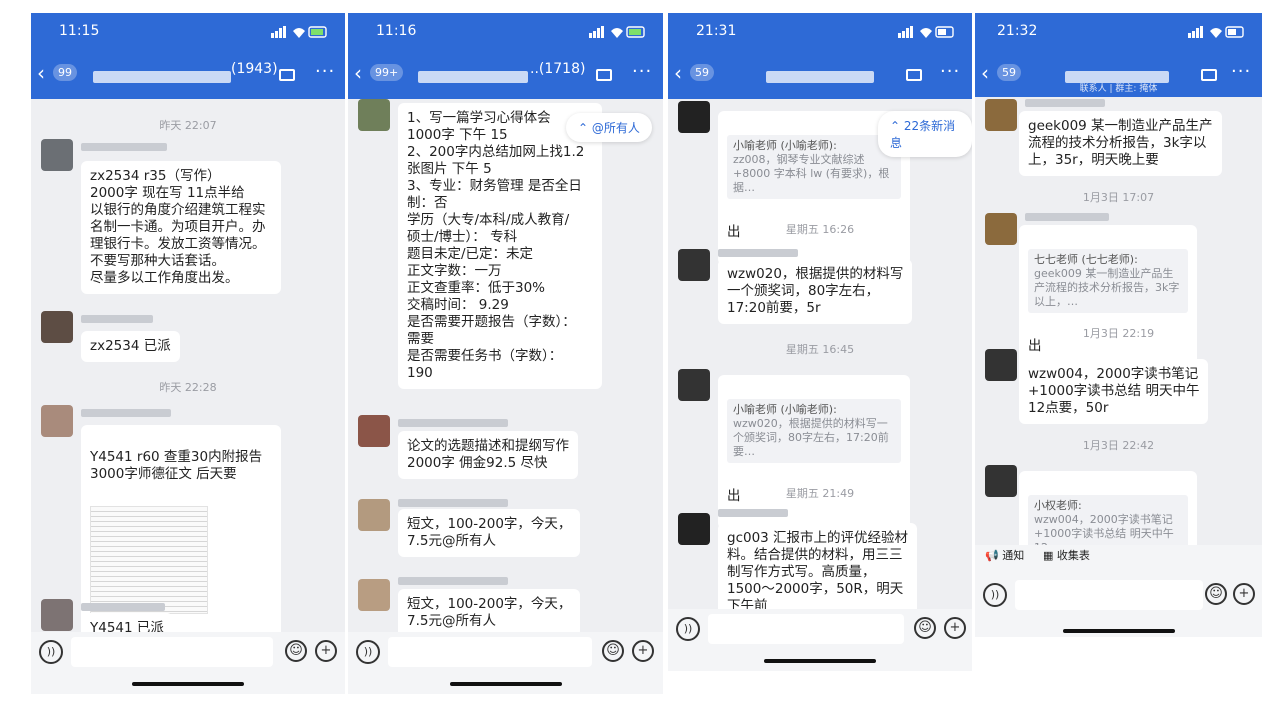  Describe the element at coordinates (127, 622) in the screenshot. I see `message-bubble: Y4541 已派` at that location.